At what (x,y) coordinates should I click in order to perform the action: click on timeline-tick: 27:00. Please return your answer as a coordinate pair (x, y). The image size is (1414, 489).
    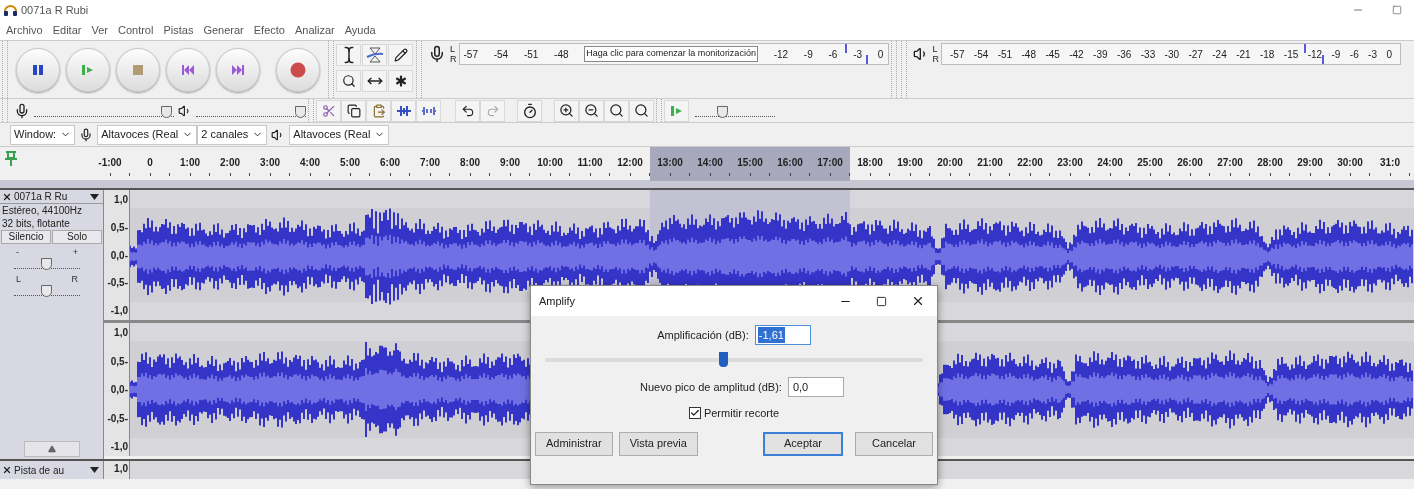
    Looking at the image, I should click on (1230, 164).